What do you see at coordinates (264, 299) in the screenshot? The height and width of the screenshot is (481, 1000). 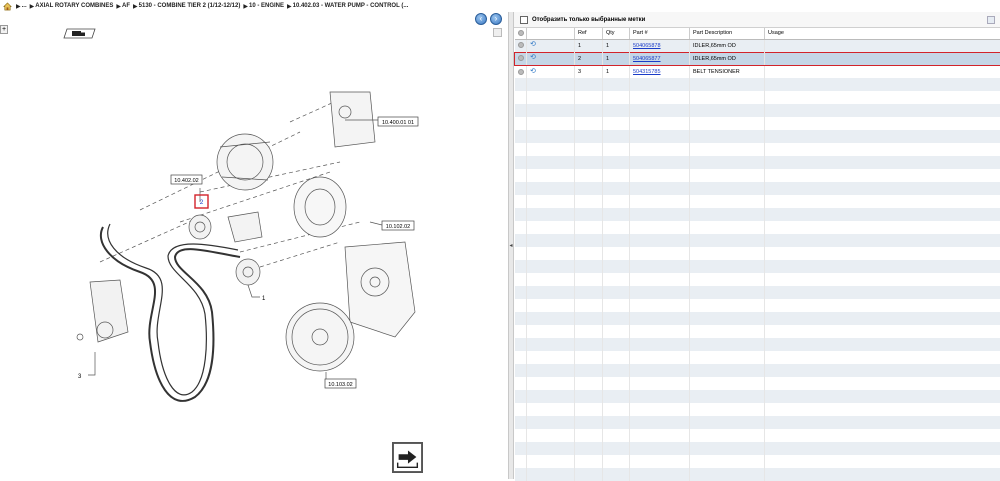 I see `ref-1-label: 1` at bounding box center [264, 299].